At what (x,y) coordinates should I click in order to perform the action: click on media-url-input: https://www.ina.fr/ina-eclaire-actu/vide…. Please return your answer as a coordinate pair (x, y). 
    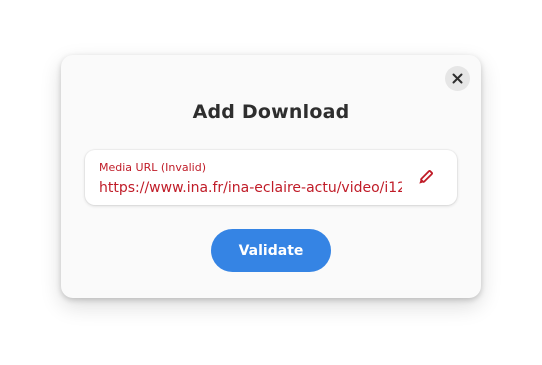
    Looking at the image, I should click on (250, 188).